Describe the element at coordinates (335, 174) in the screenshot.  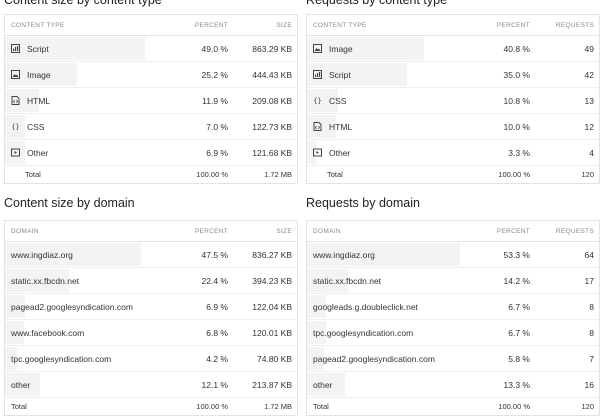
I see `total-label: Total` at that location.